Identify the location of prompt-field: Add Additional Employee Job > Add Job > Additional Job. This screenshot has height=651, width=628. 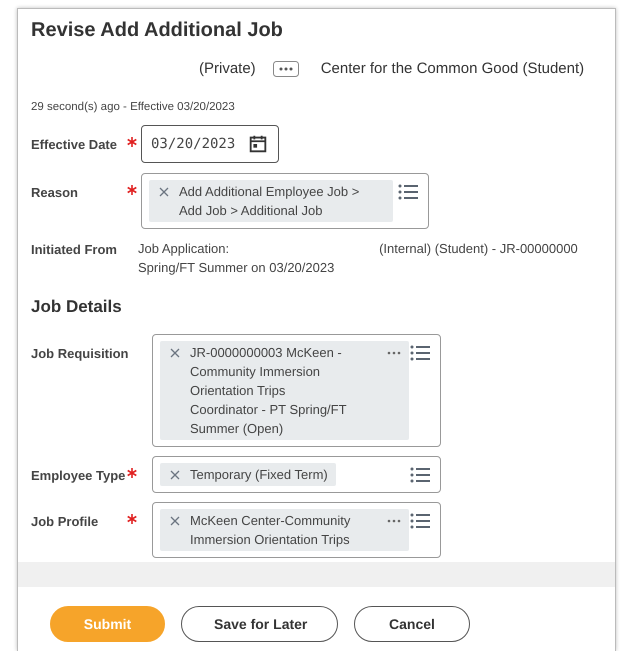
(285, 201).